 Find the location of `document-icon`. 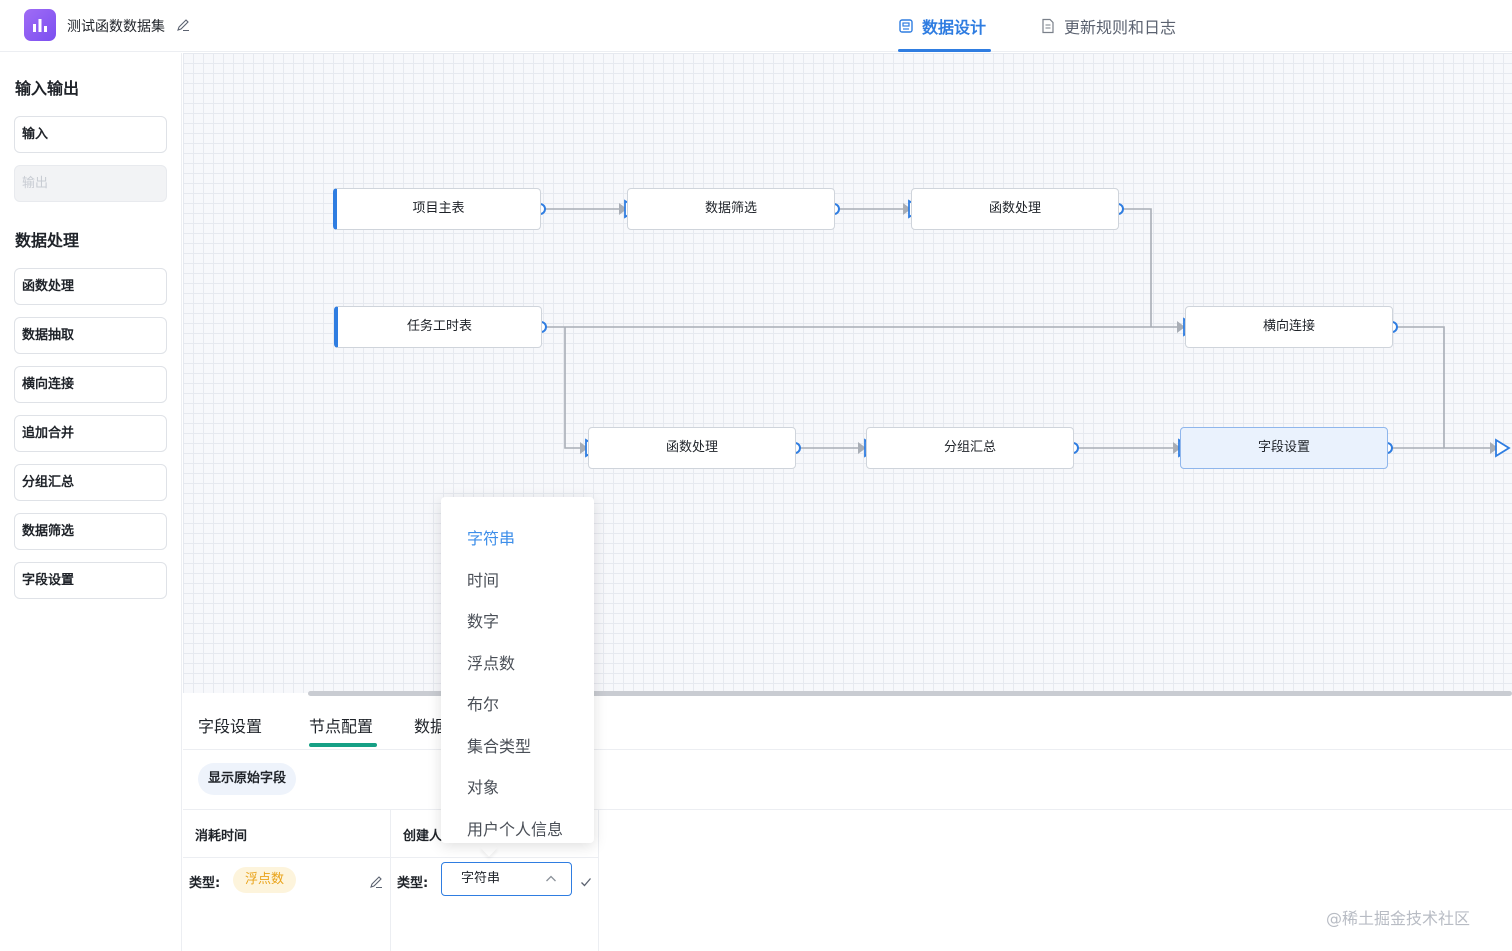

document-icon is located at coordinates (1048, 26).